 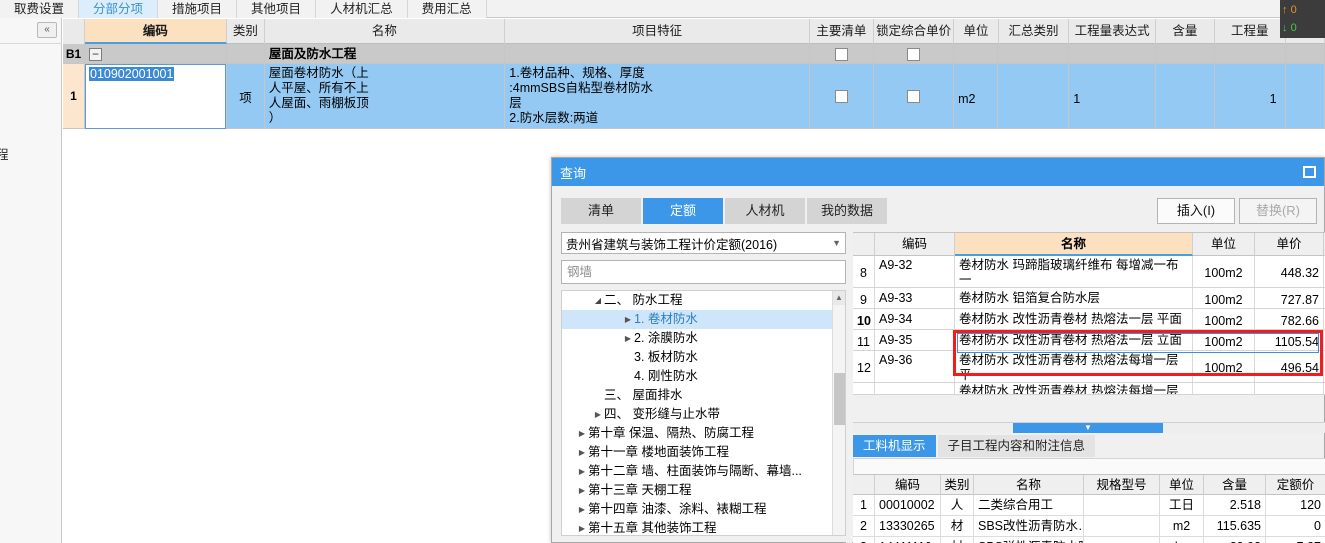 I want to click on search-input, so click(x=703, y=272).